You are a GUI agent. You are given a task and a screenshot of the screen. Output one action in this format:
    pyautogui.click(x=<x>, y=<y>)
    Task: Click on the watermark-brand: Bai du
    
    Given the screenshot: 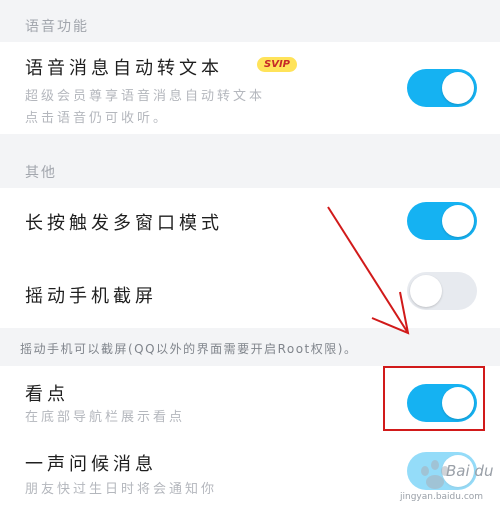 What is the action you would take?
    pyautogui.click(x=470, y=471)
    